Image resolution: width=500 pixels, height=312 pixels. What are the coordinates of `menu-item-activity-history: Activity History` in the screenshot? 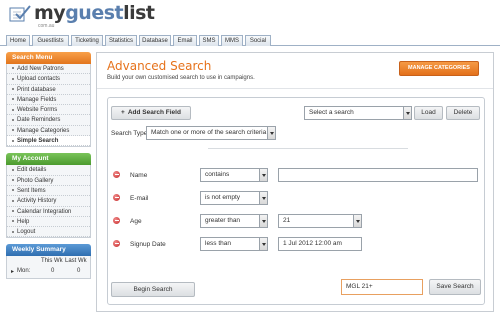 It's located at (48, 201).